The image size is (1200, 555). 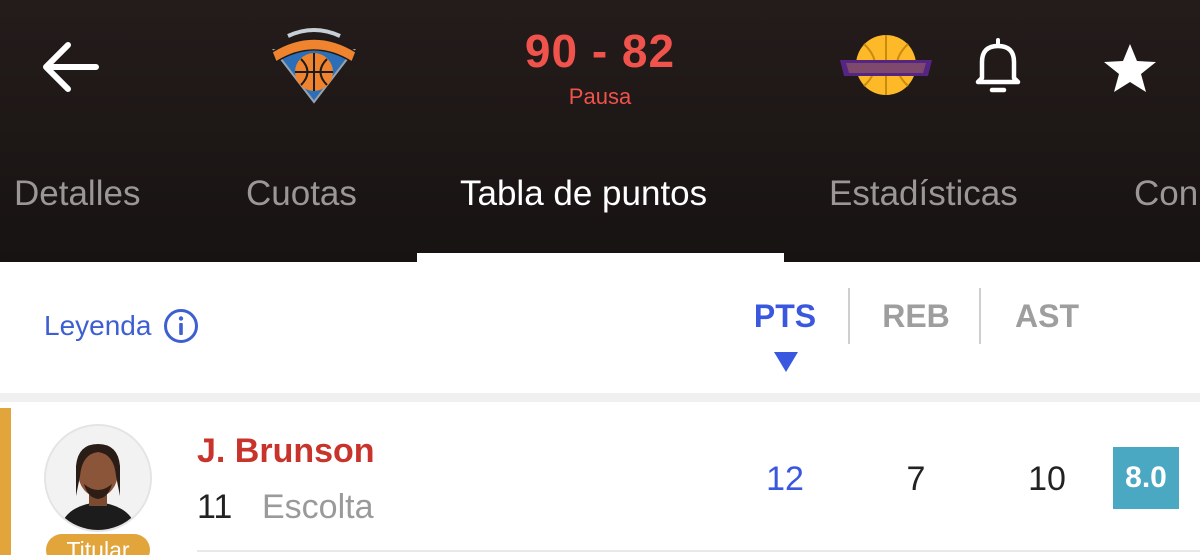 I want to click on scoreboard: 90 - 82 Pausa, so click(x=600, y=68).